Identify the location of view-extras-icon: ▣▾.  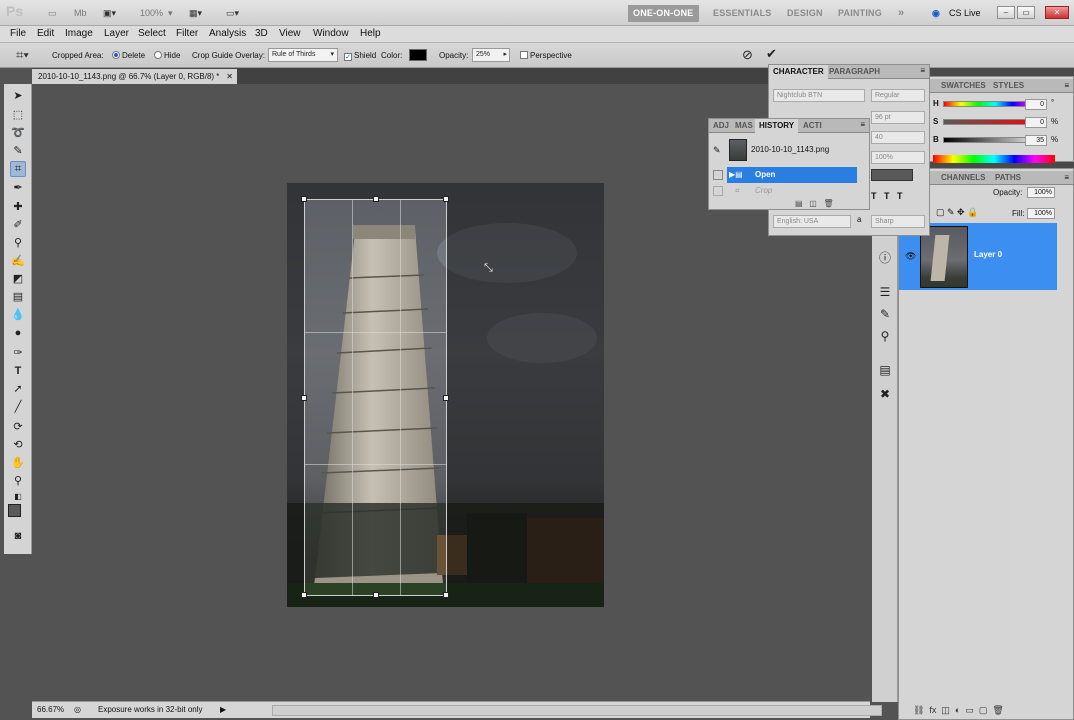
(109, 13).